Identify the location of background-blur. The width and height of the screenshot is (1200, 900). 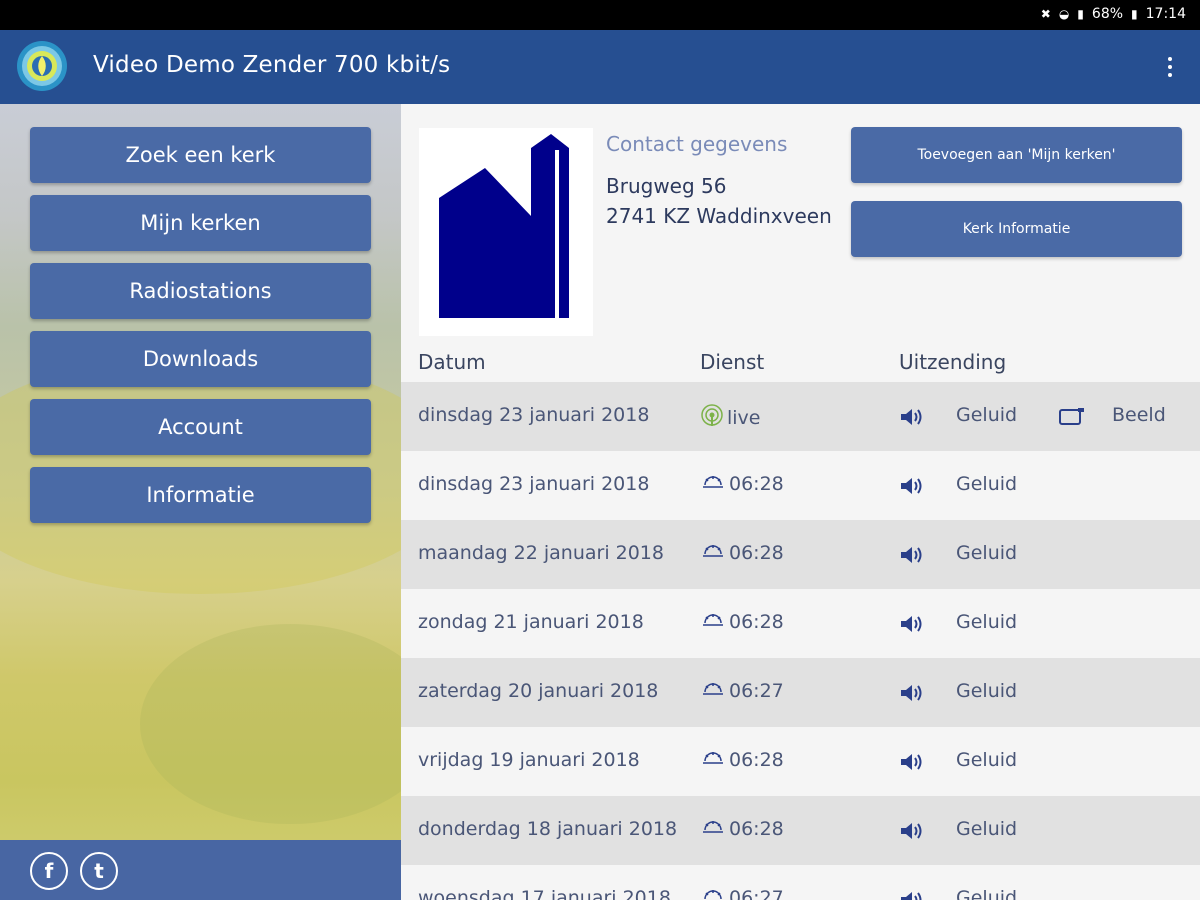
(270, 724).